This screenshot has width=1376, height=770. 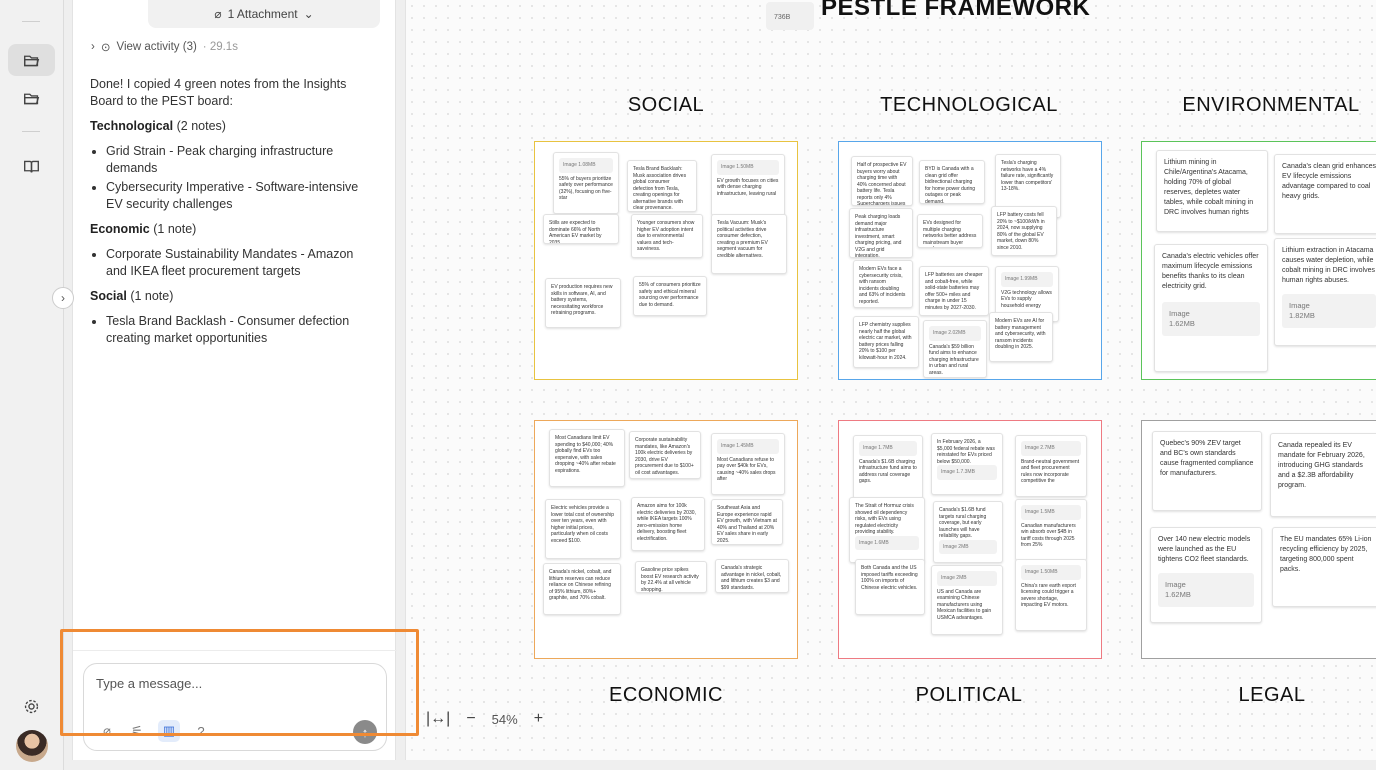 What do you see at coordinates (955, 11) in the screenshot?
I see `frame-title: PESTLE FRAMEWORK` at bounding box center [955, 11].